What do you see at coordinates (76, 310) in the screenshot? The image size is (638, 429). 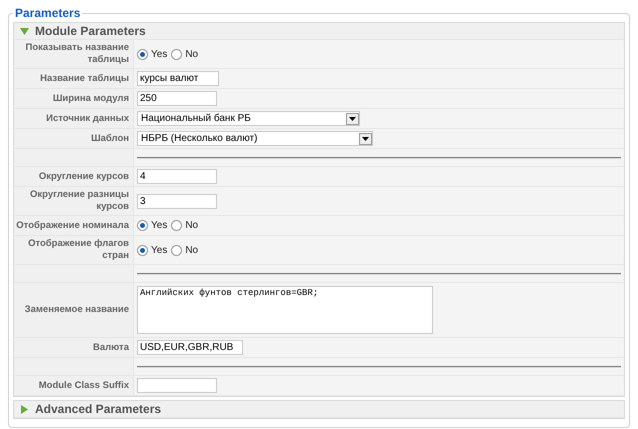 I see `field-label: Заменяемое название` at bounding box center [76, 310].